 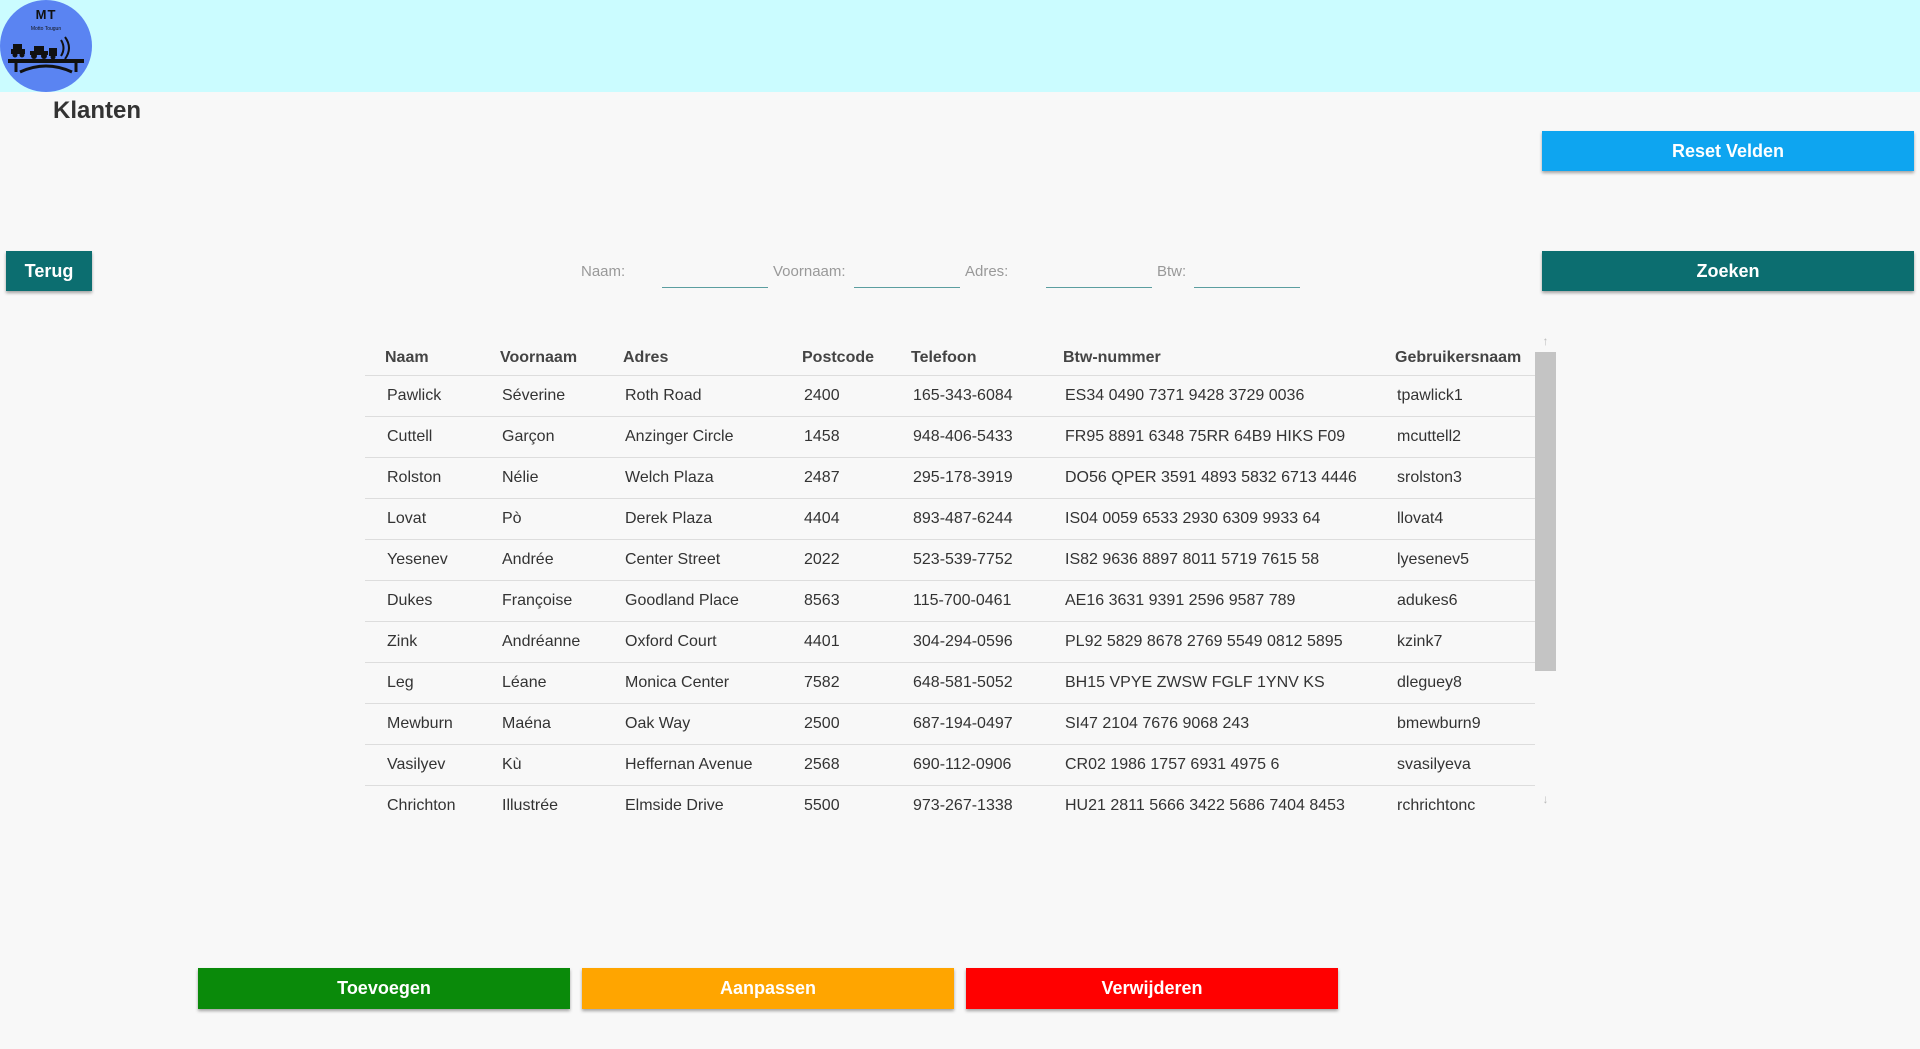 I want to click on cell-voornaam: Andréanne, so click(x=541, y=642).